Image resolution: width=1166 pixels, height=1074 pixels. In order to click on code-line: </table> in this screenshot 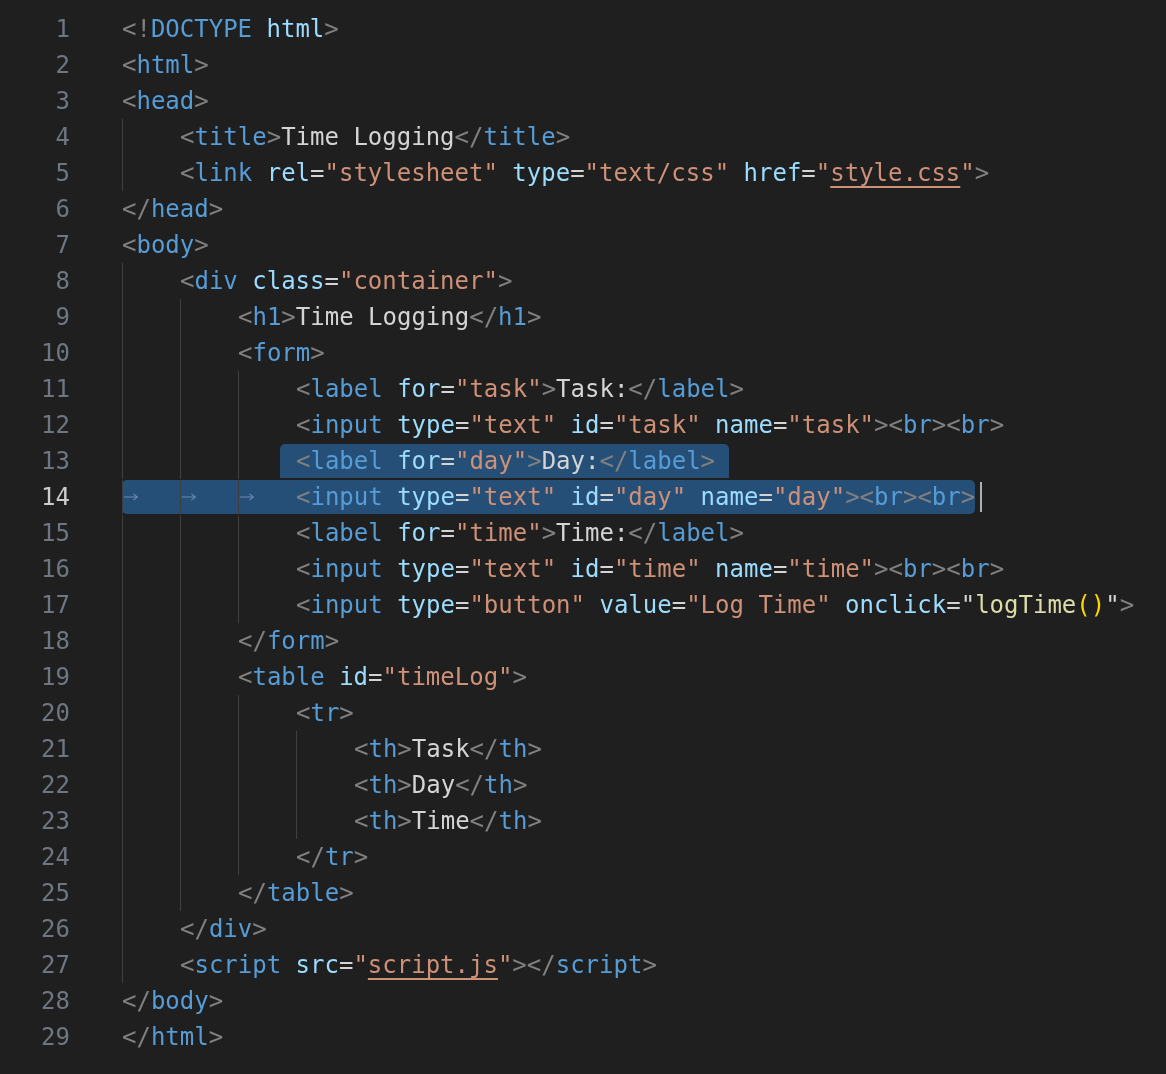, I will do `click(296, 893)`.